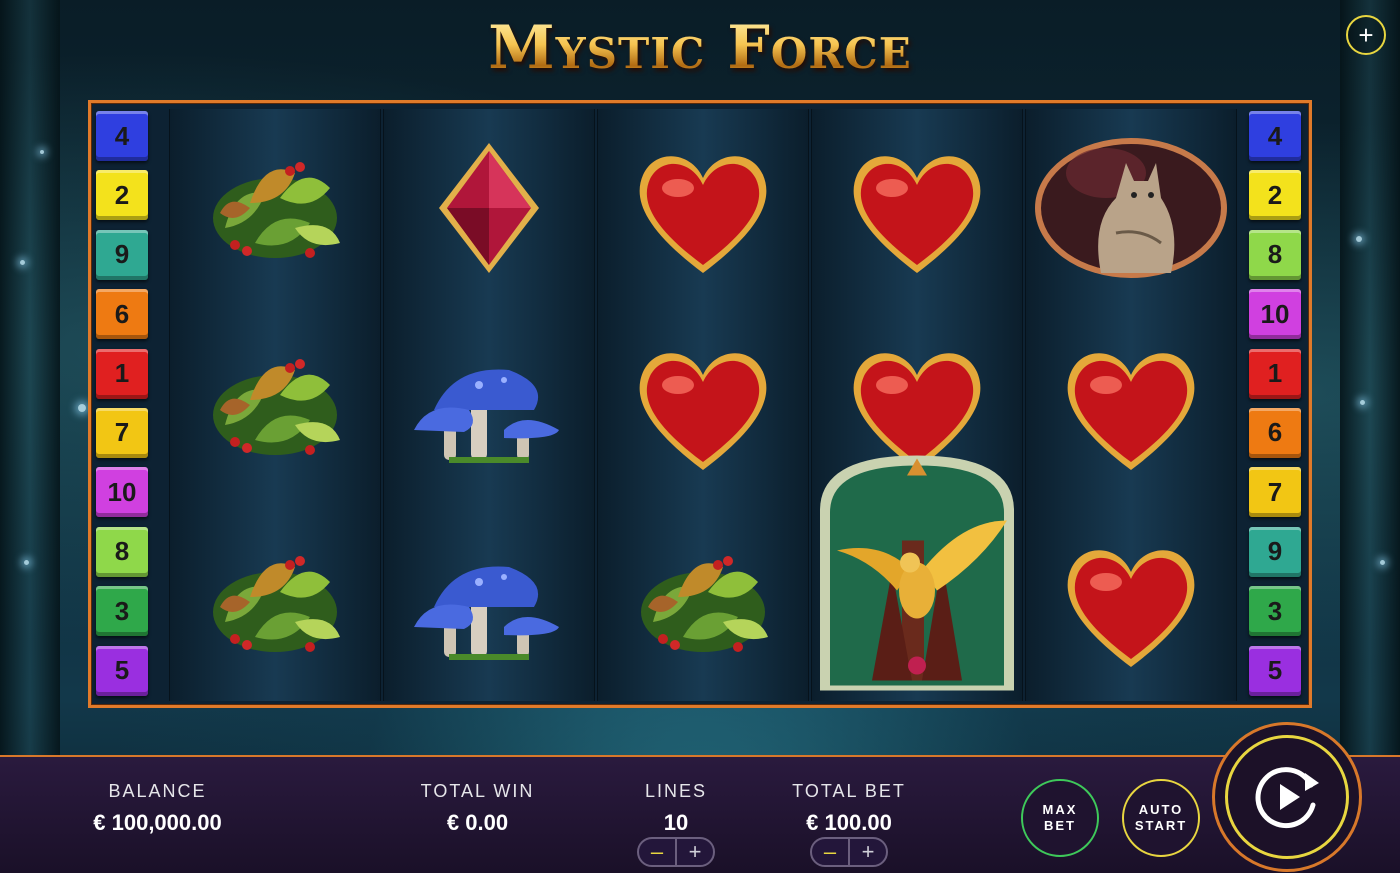  I want to click on spin-button, so click(1287, 797).